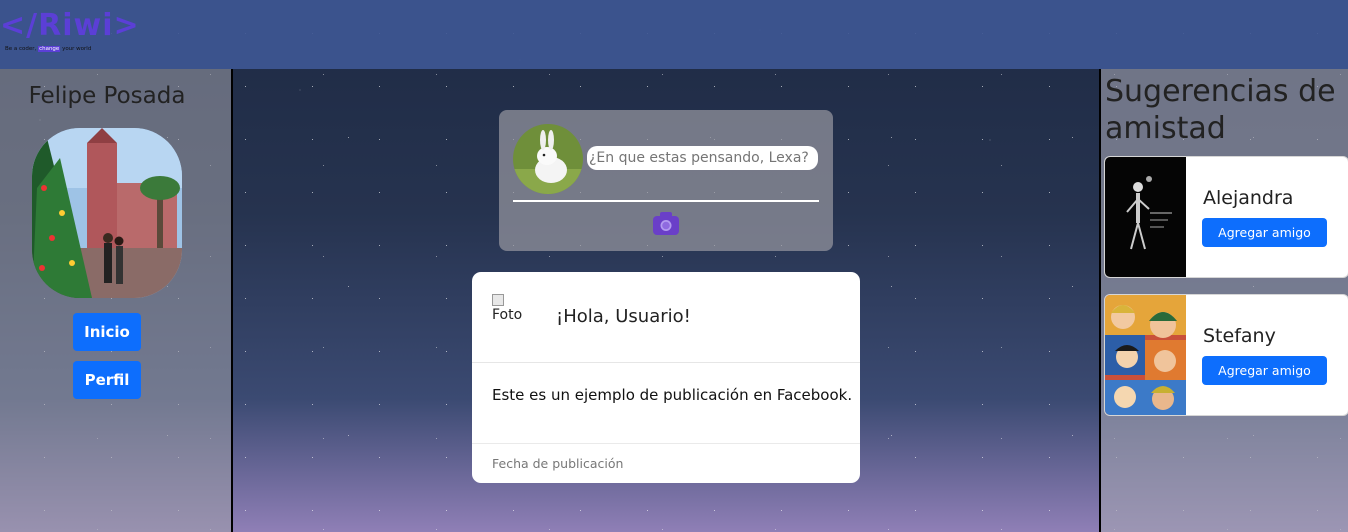 The width and height of the screenshot is (1348, 532). I want to click on profile-photo-image, so click(107, 213).